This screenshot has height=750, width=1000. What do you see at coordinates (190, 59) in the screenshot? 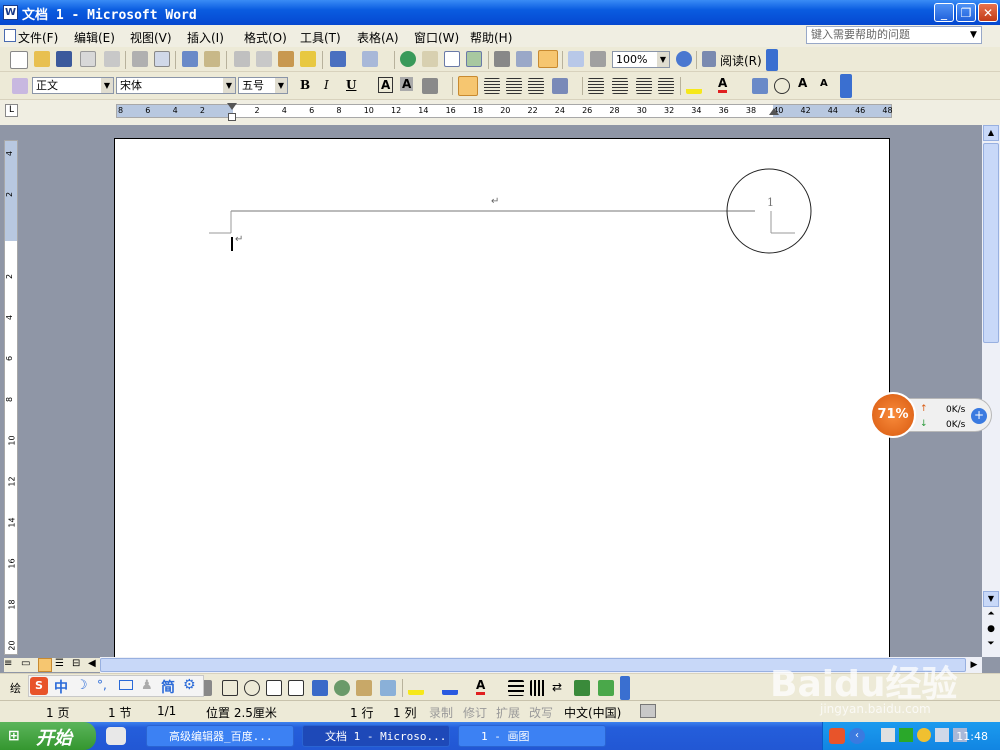
I see `spelling-icon` at bounding box center [190, 59].